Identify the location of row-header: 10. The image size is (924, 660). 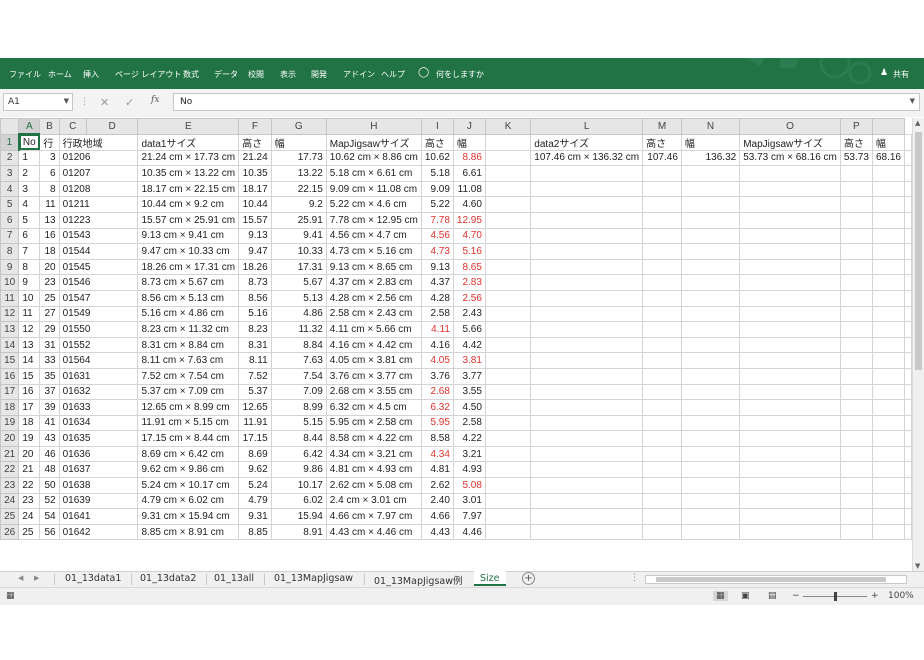
(10, 282).